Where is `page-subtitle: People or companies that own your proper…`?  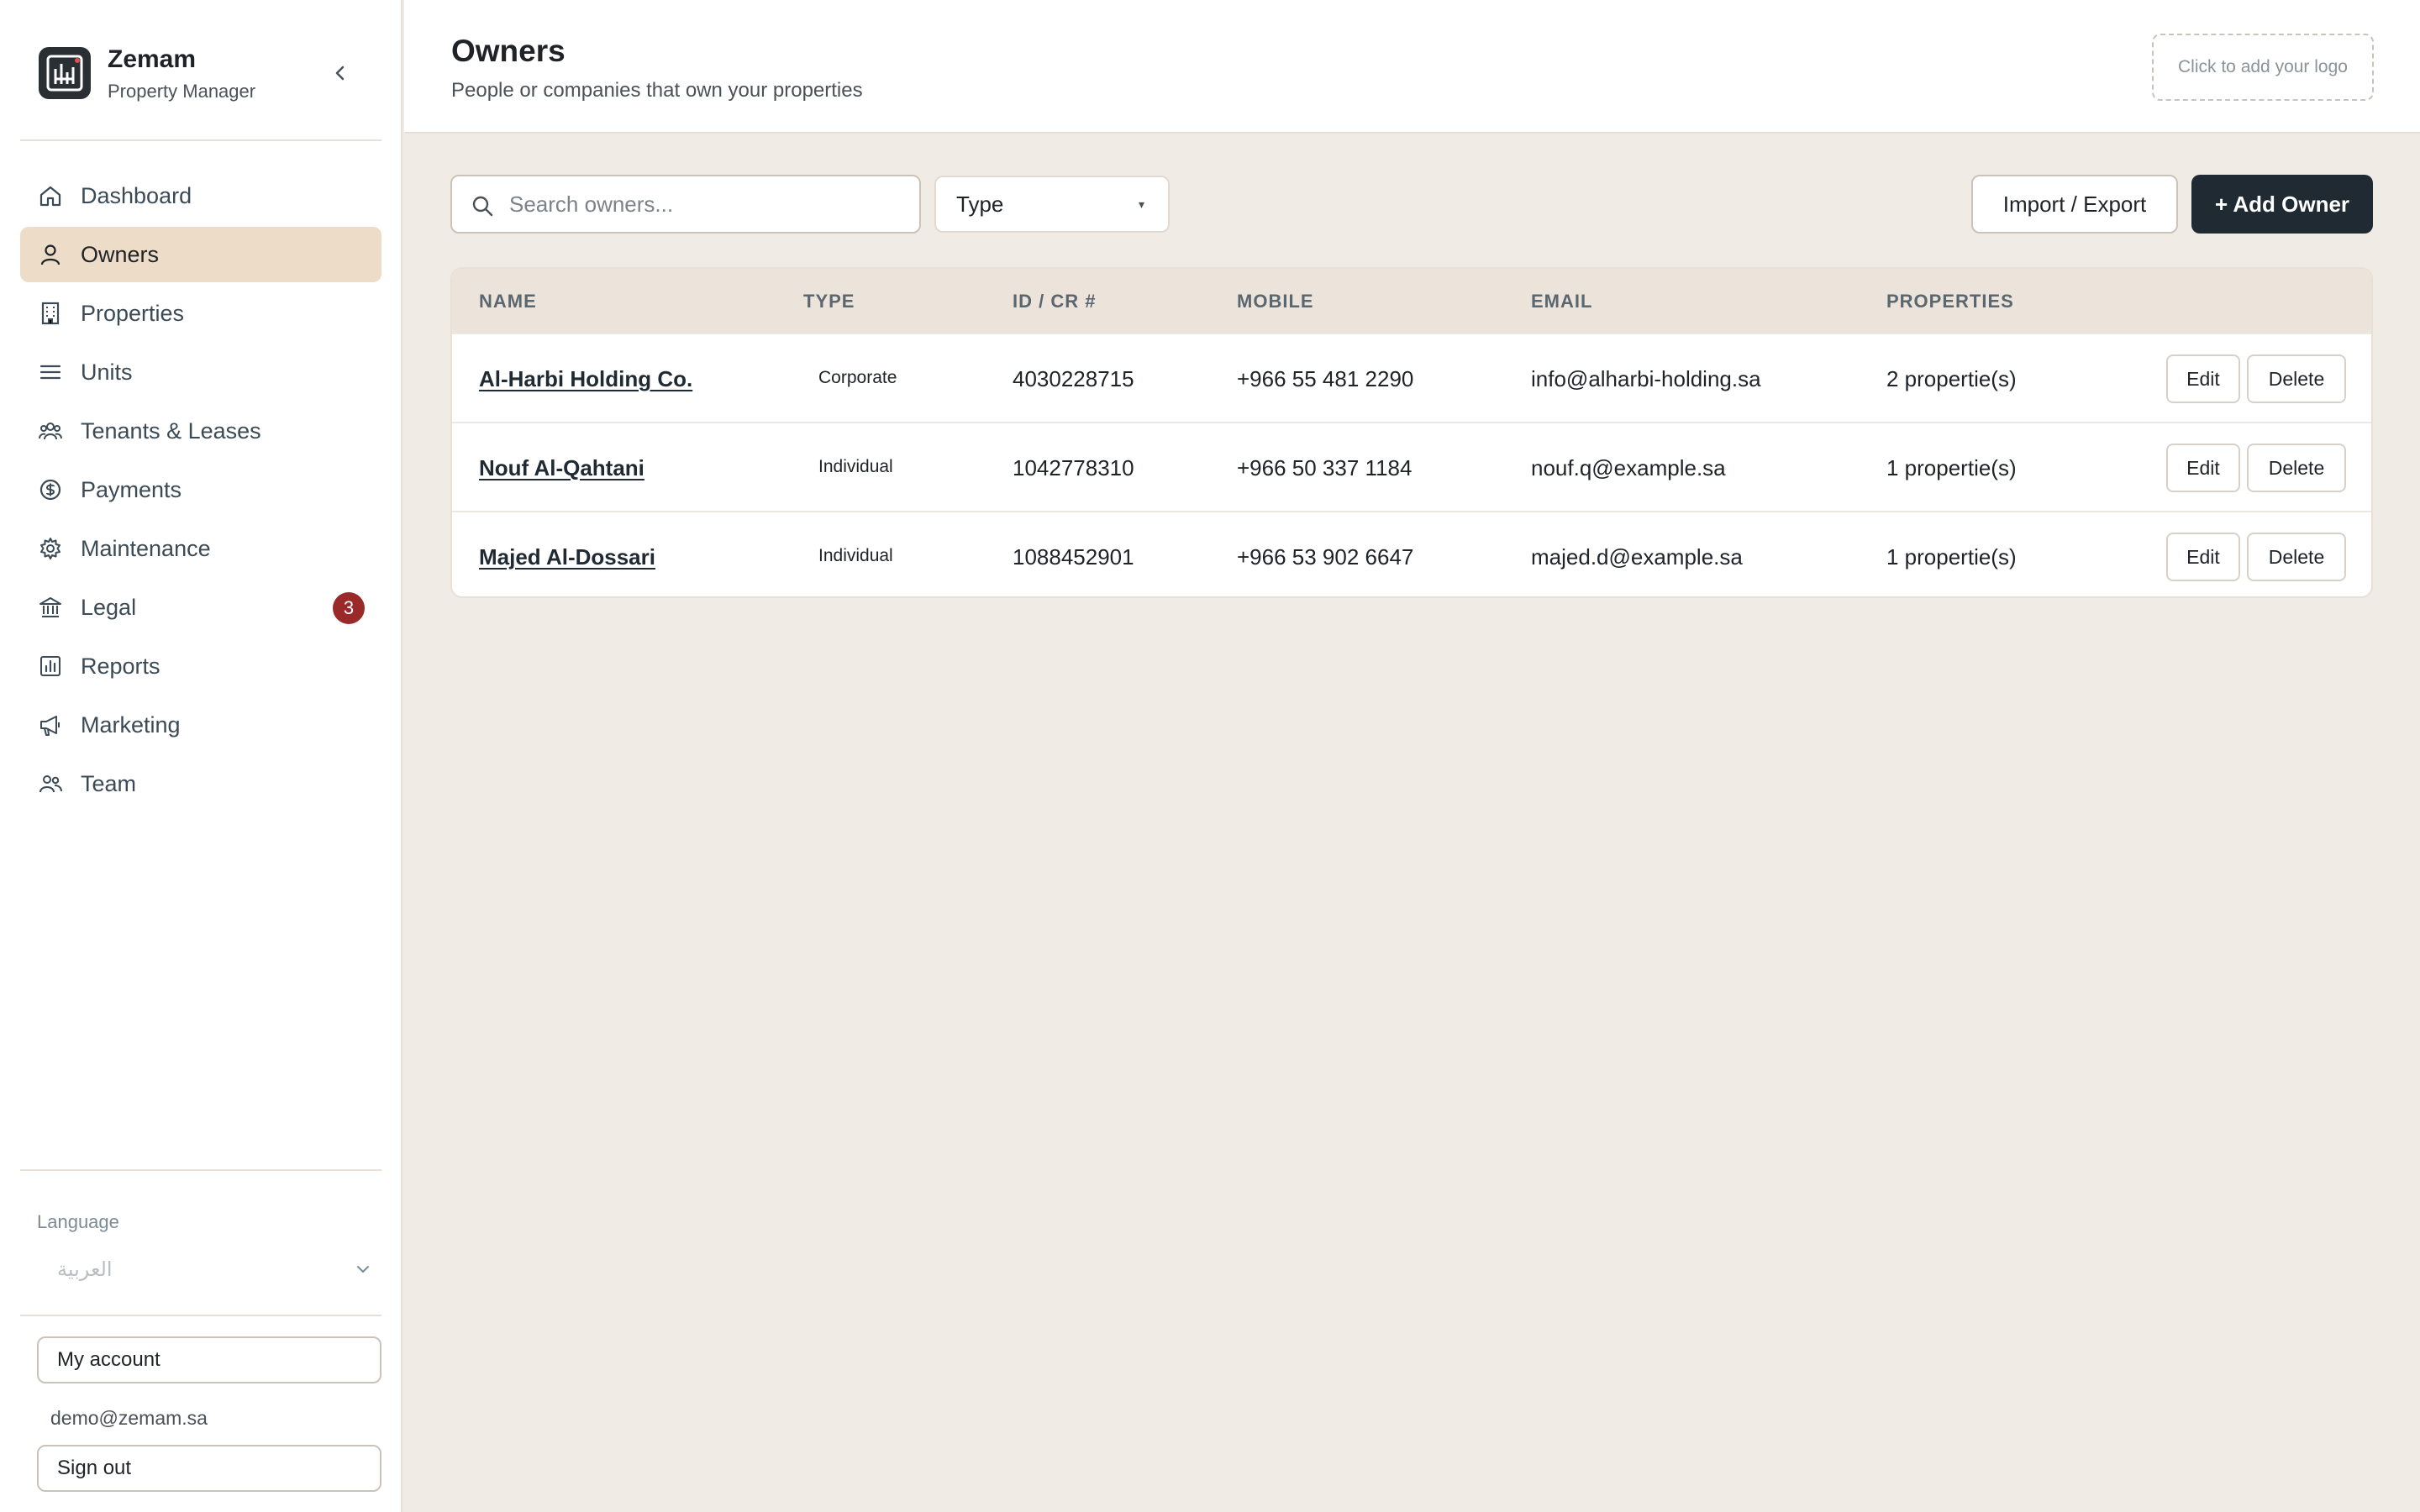 page-subtitle: People or companies that own your proper… is located at coordinates (657, 90).